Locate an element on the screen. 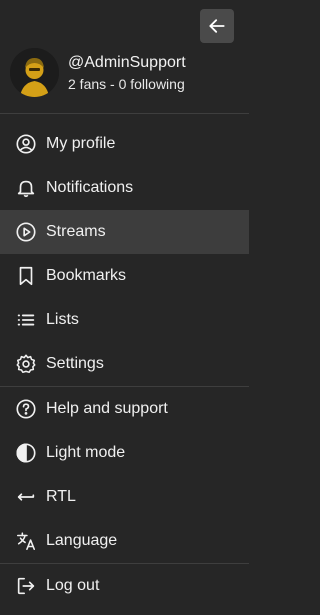  bell-icon is located at coordinates (26, 188).